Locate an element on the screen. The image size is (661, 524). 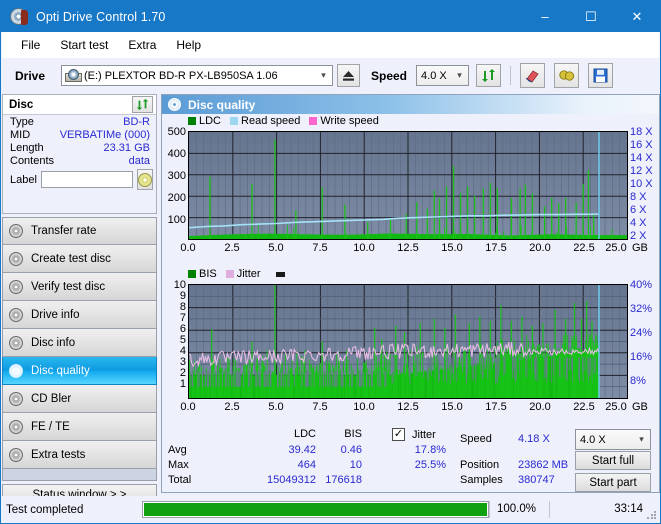
nav-item-cd-bler: CD Bler is located at coordinates (79, 399).